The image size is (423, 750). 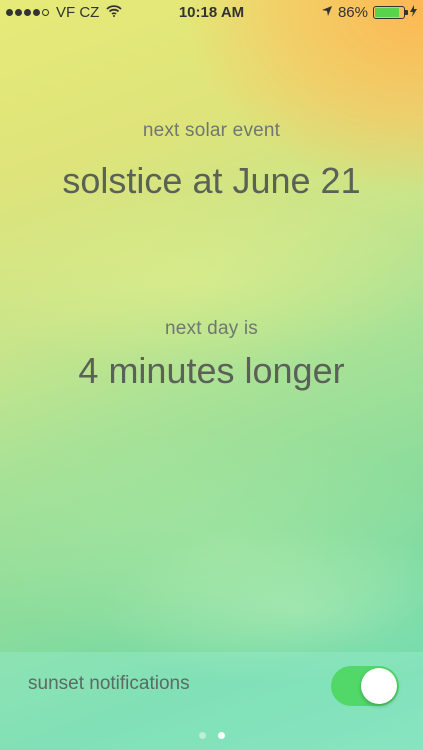 I want to click on sunset-notifications-toggle, so click(x=365, y=686).